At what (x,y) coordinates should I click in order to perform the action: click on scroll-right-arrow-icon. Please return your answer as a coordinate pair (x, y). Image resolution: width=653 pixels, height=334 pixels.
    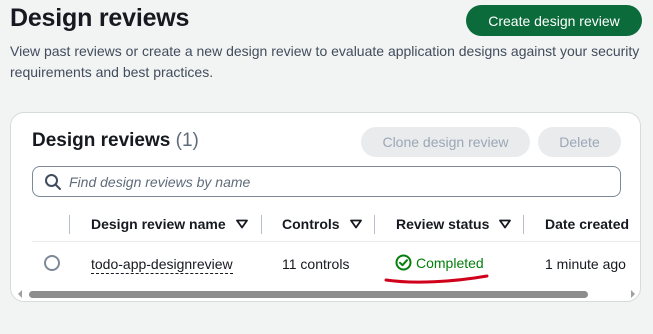
    Looking at the image, I should click on (633, 294).